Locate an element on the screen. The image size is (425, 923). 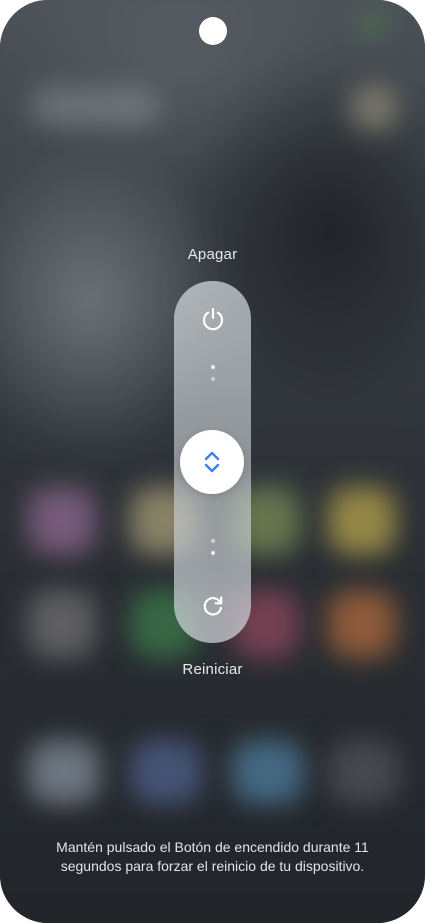
slider-handle is located at coordinates (212, 462).